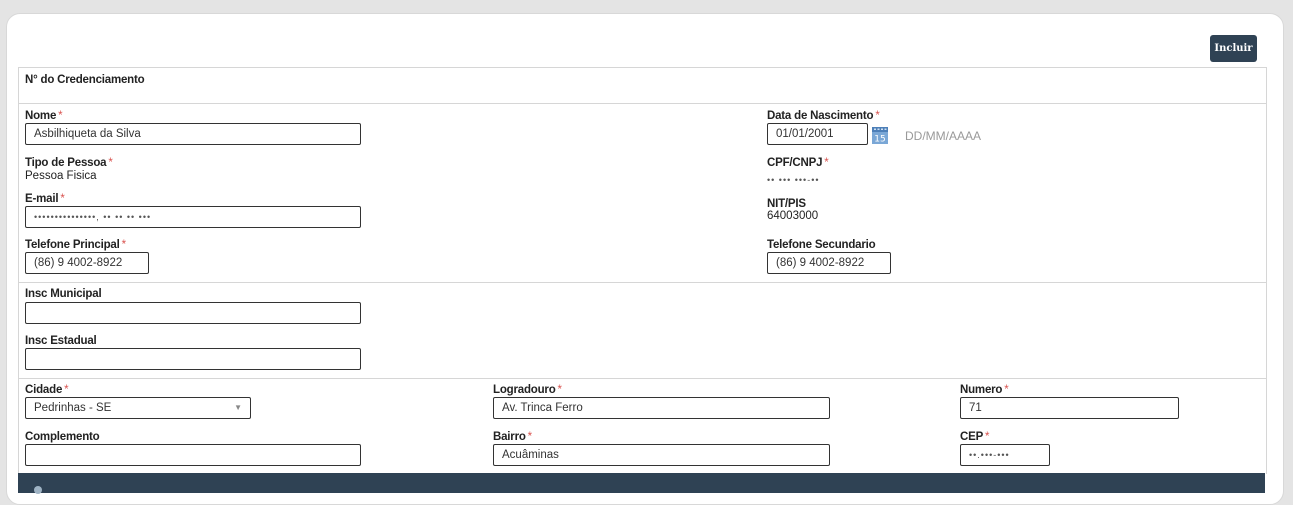 The image size is (1293, 505). What do you see at coordinates (798, 163) in the screenshot?
I see `cpf-cnpj-label: CPF/CNPJ *` at bounding box center [798, 163].